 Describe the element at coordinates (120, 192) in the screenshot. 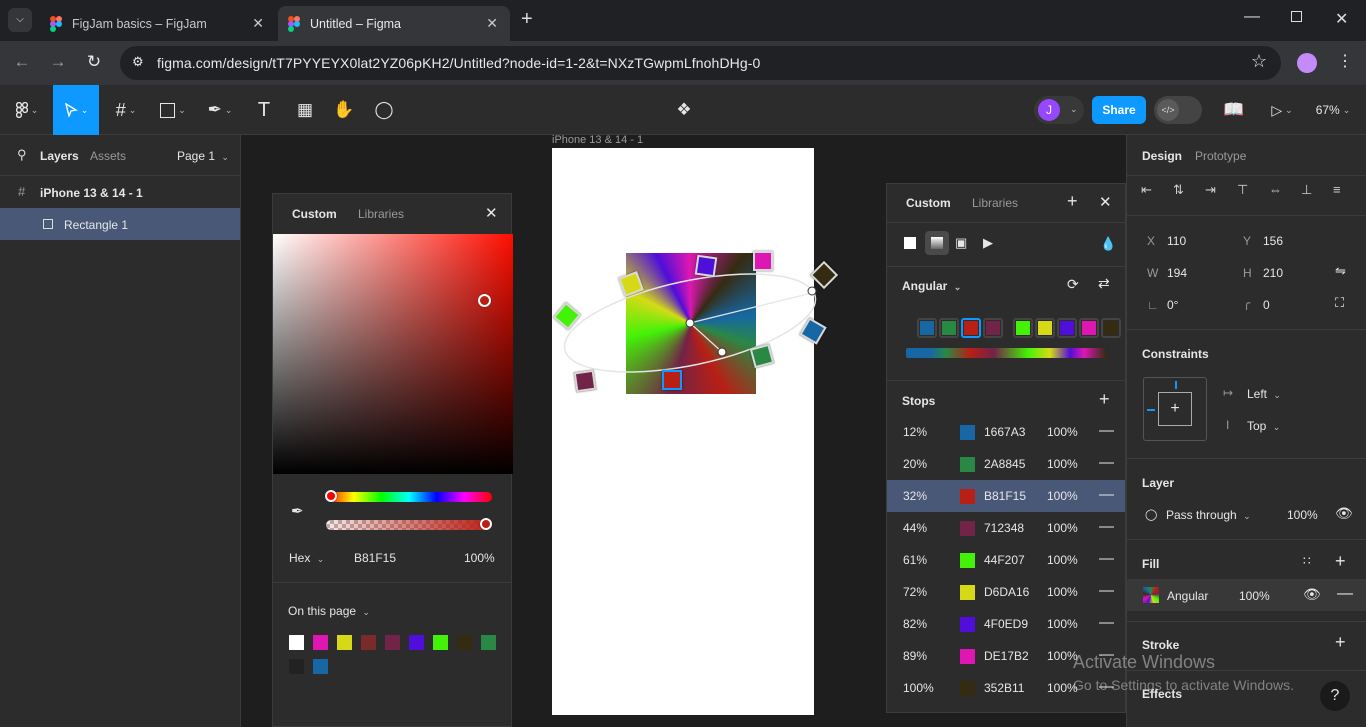

I see `layer-row-frame: # iPhone 13 & 14 - 1` at that location.